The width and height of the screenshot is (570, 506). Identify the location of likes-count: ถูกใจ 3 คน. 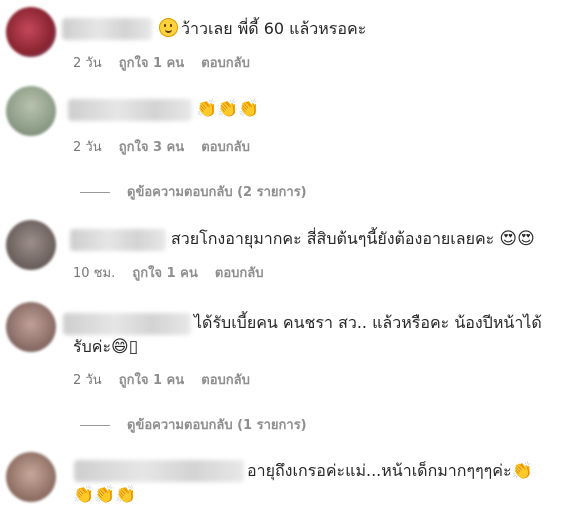
(151, 146).